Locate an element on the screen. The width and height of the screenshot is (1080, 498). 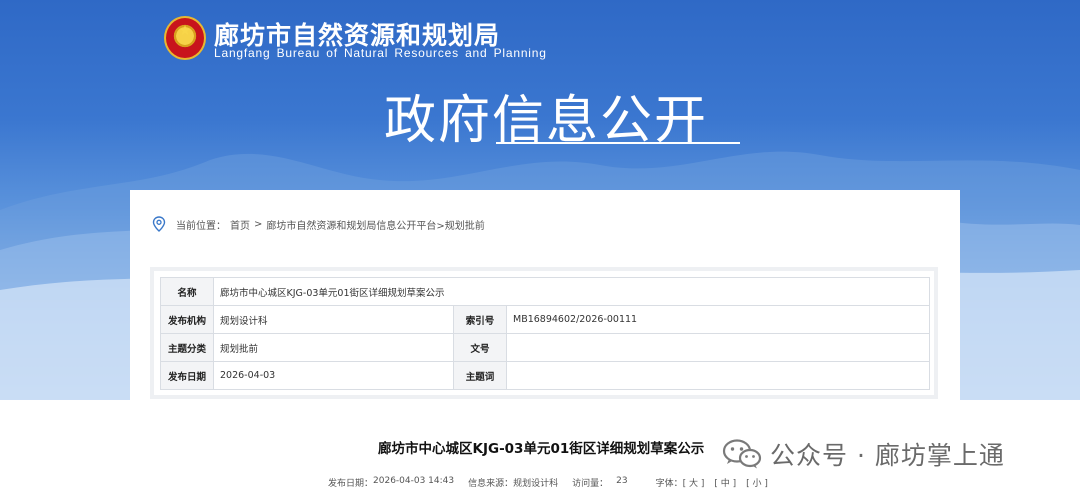
wechat-icon is located at coordinates (742, 454).